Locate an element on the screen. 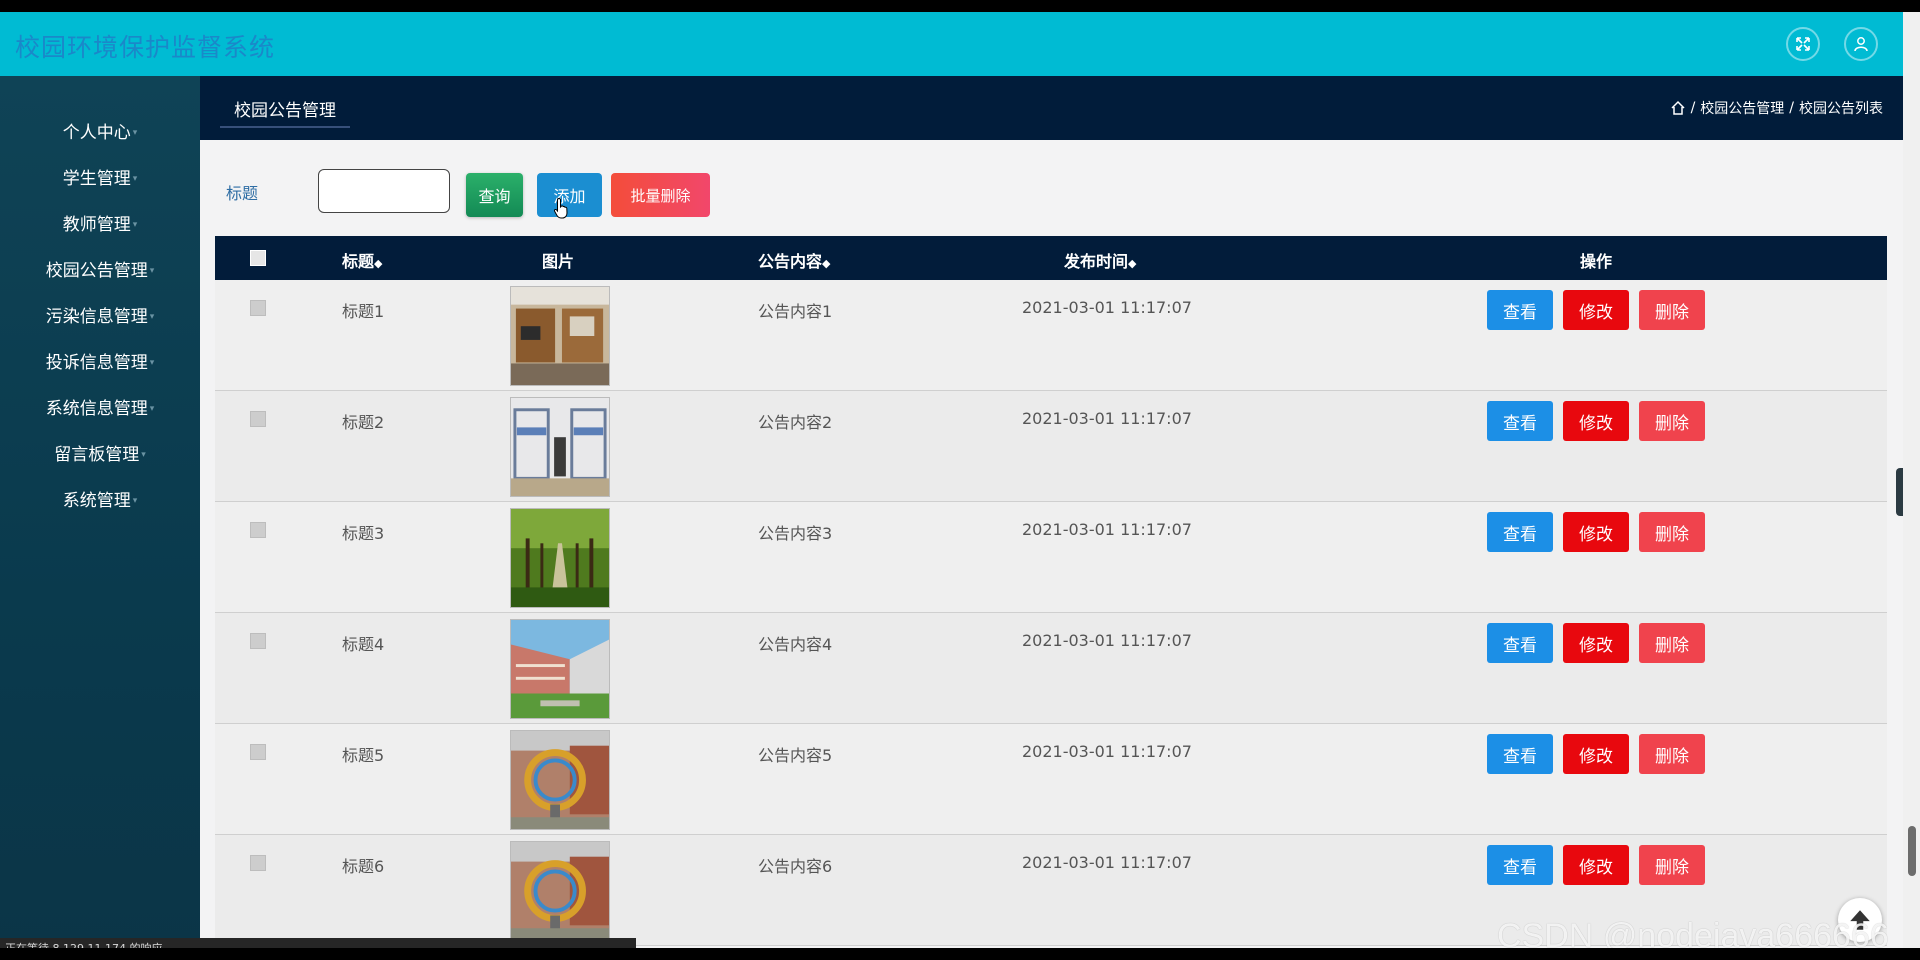 The image size is (1920, 960). sort-icon: ◆ is located at coordinates (826, 263).